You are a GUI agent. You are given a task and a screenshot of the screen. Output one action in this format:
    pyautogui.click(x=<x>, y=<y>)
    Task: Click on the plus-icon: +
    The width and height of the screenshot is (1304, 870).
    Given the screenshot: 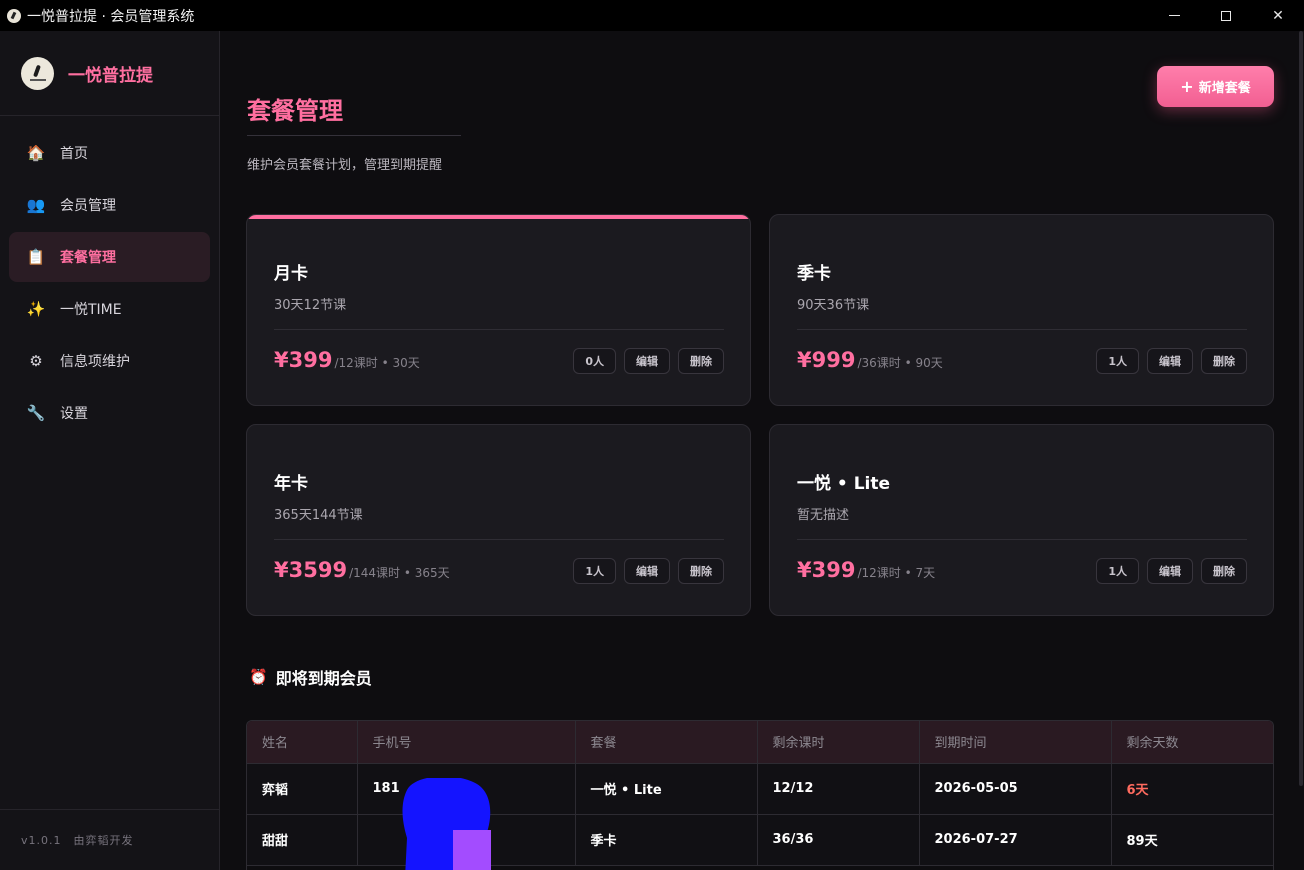 What is the action you would take?
    pyautogui.click(x=1187, y=86)
    